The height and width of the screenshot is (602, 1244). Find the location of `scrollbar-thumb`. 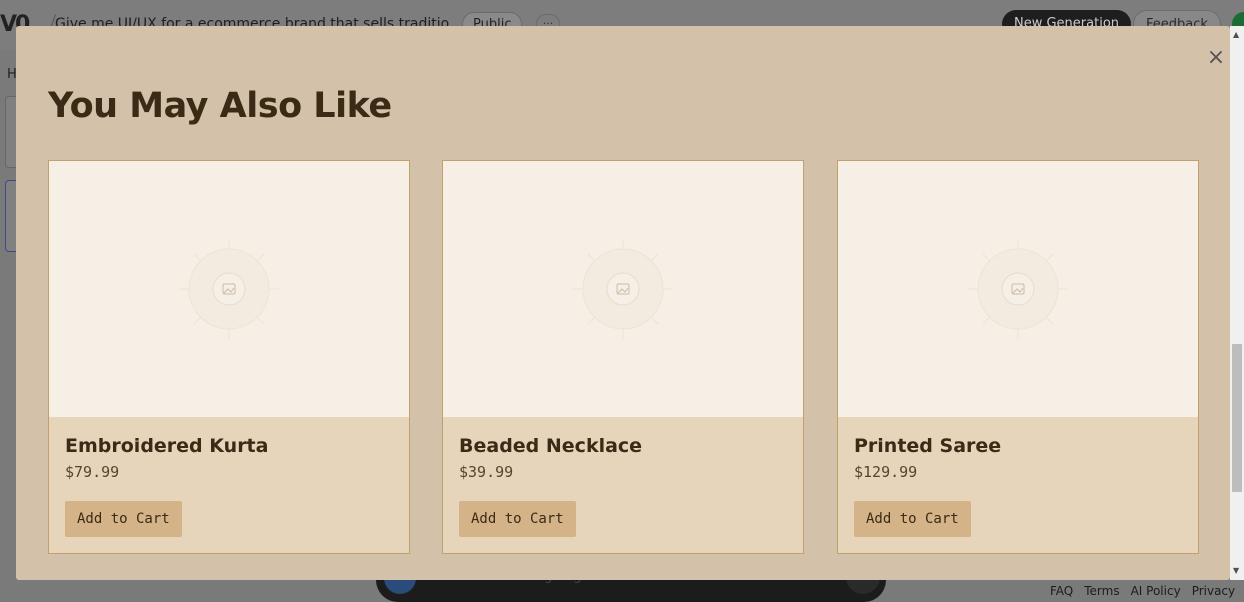

scrollbar-thumb is located at coordinates (1237, 418).